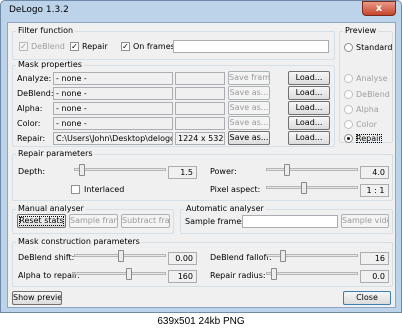  Describe the element at coordinates (113, 138) in the screenshot. I see `repair-mask-path-field: C:\Users\John\Desktop\delogo\delogo` at that location.